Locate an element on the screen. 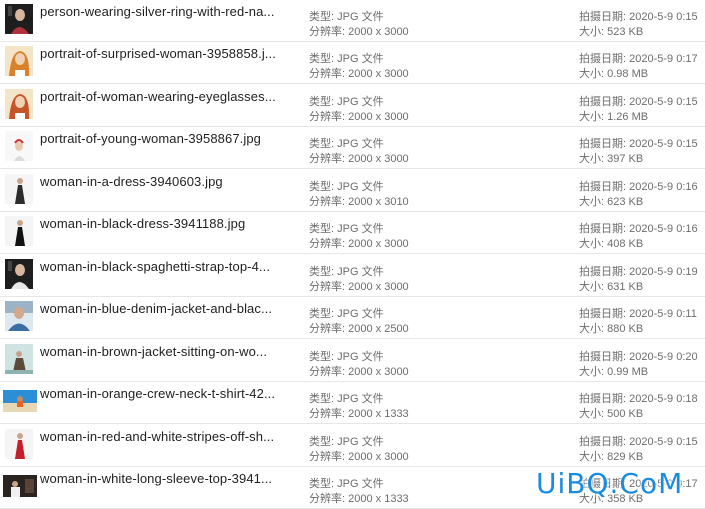 Image resolution: width=705 pixels, height=509 pixels. file-name: woman-in-black-dress-3941188.jpg is located at coordinates (170, 223).